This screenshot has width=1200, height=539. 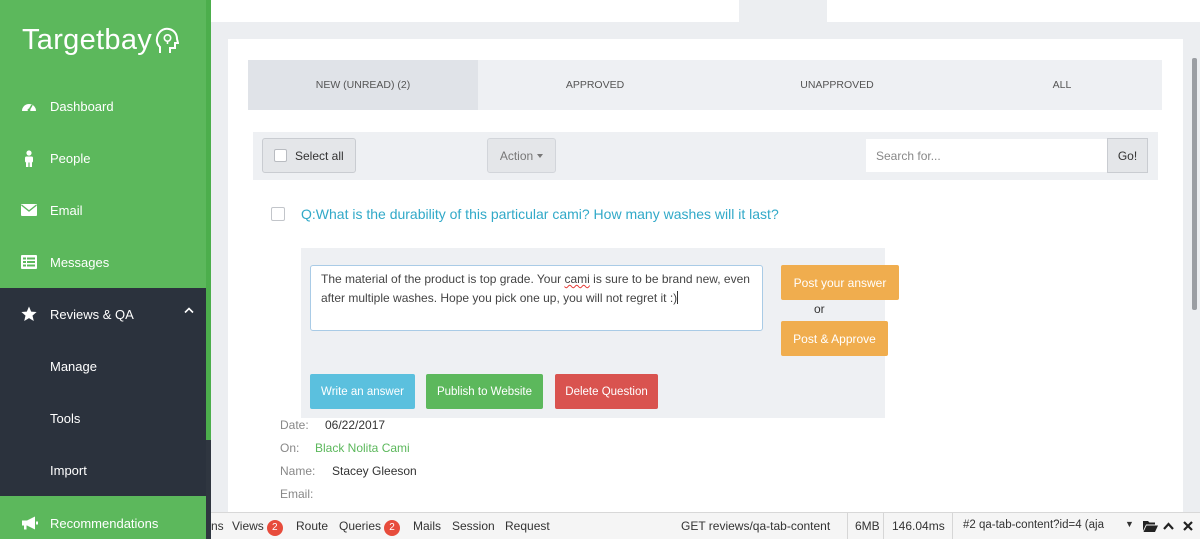 I want to click on tab-label: NEW (UNREAD) (2), so click(x=363, y=85).